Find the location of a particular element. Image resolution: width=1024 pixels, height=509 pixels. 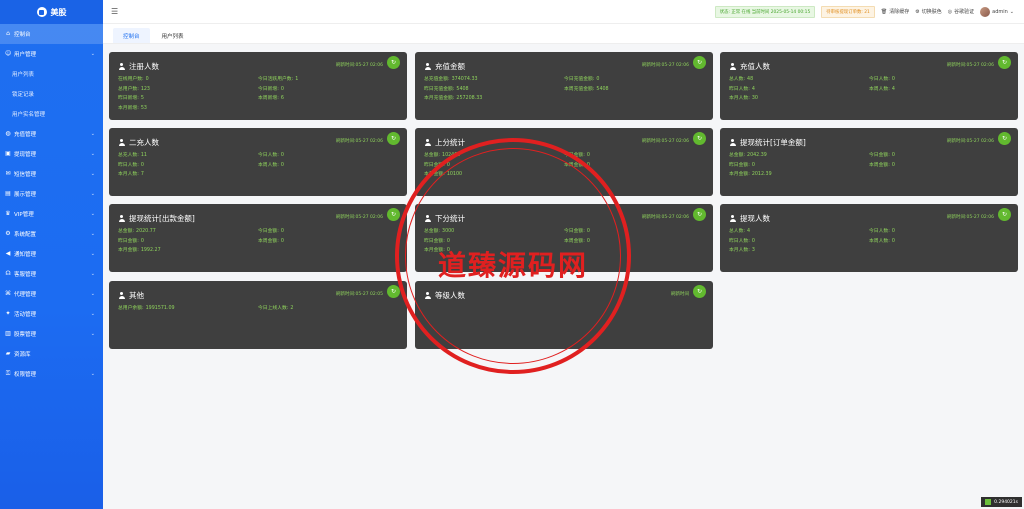

tab-1: 用户列表 is located at coordinates (173, 35).